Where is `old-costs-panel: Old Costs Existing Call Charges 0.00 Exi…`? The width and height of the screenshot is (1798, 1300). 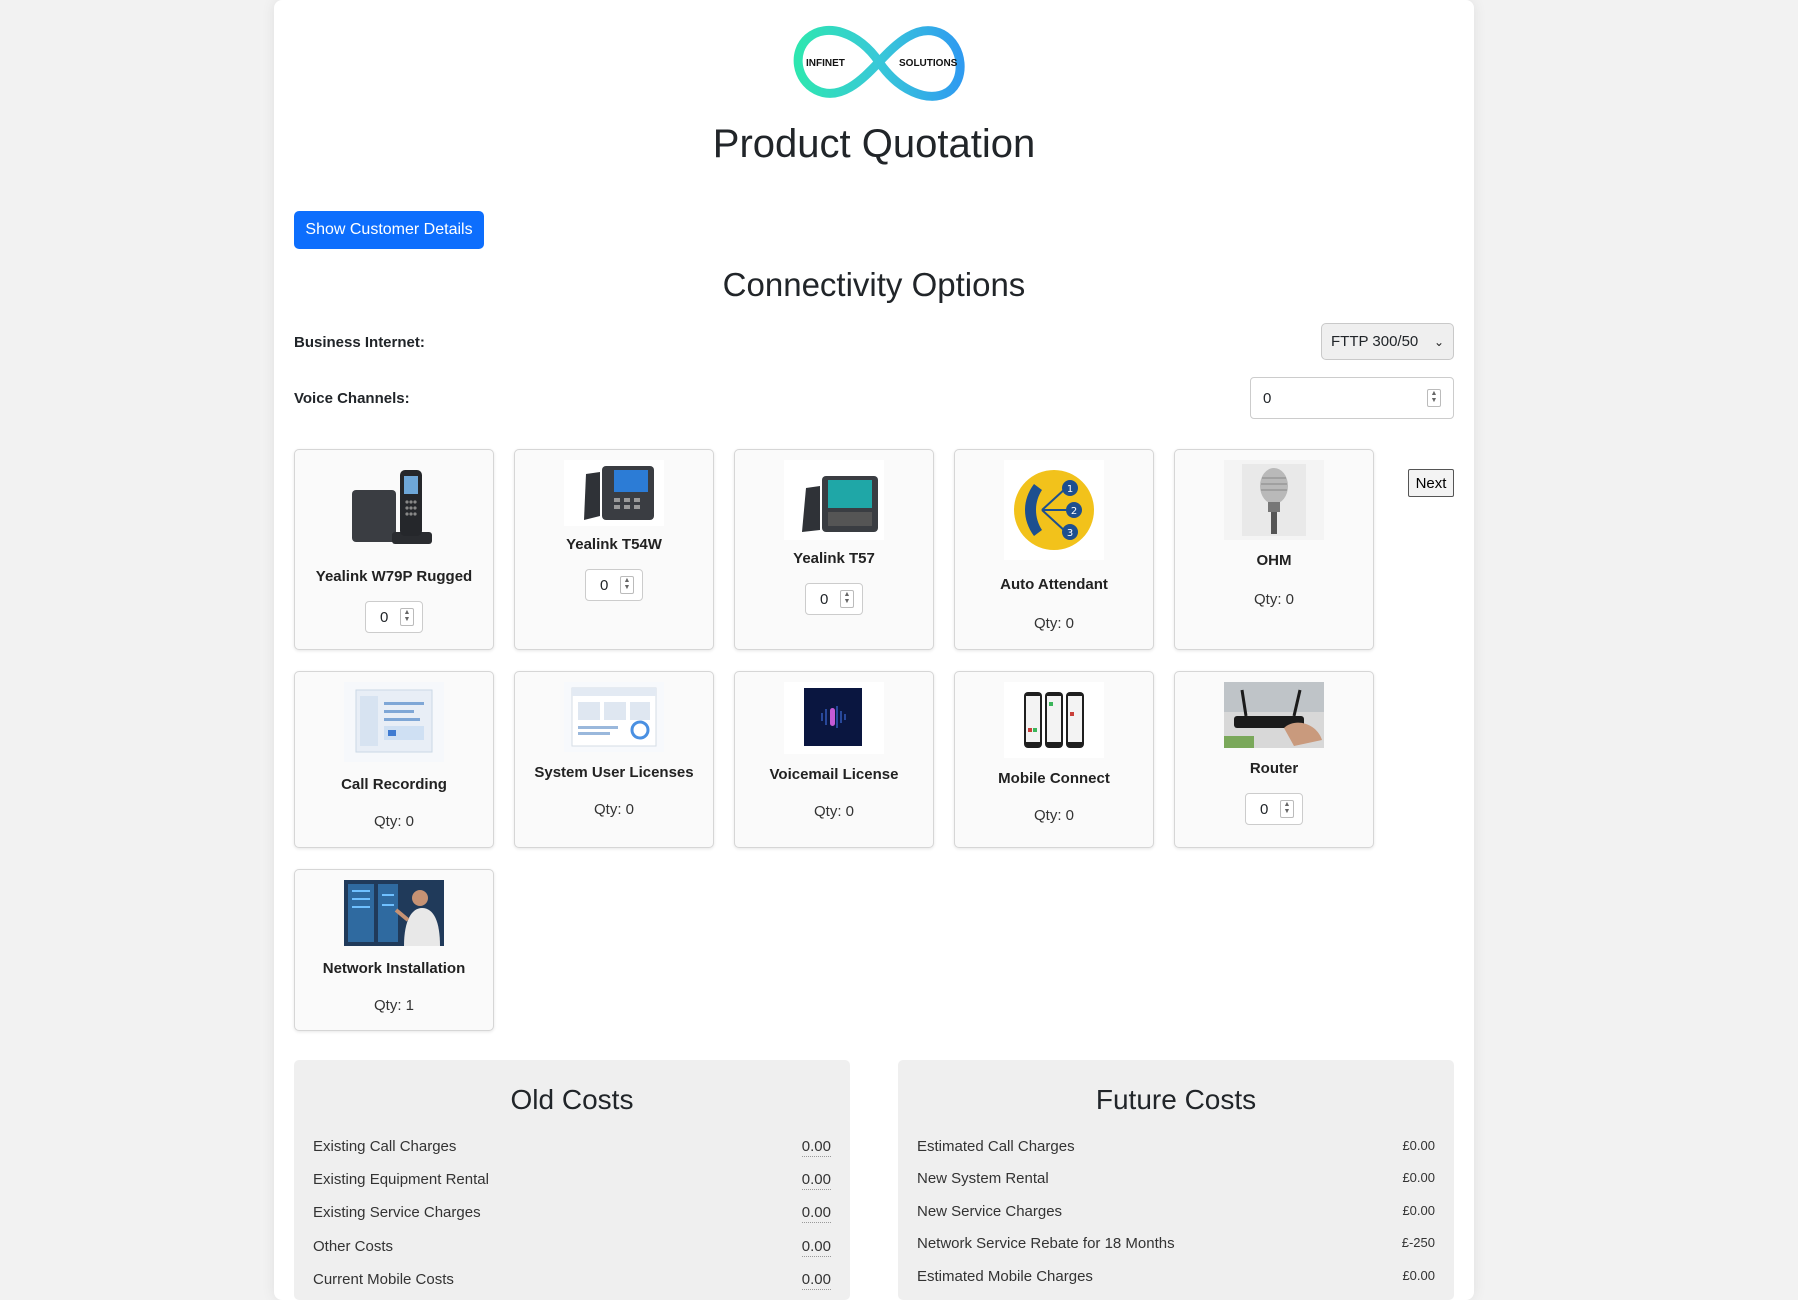 old-costs-panel: Old Costs Existing Call Charges 0.00 Exi… is located at coordinates (572, 1180).